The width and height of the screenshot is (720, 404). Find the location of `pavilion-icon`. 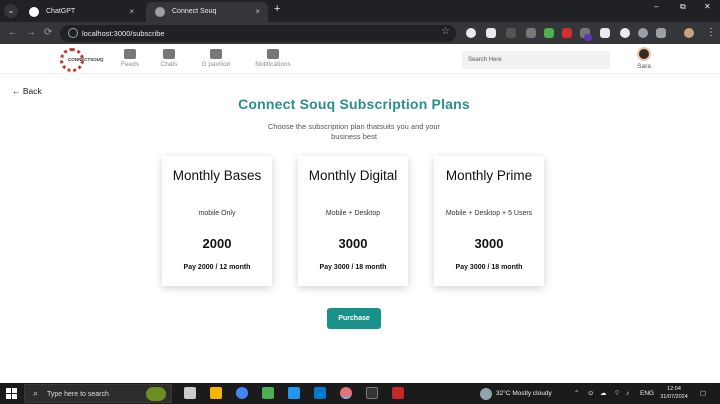

pavilion-icon is located at coordinates (216, 54).